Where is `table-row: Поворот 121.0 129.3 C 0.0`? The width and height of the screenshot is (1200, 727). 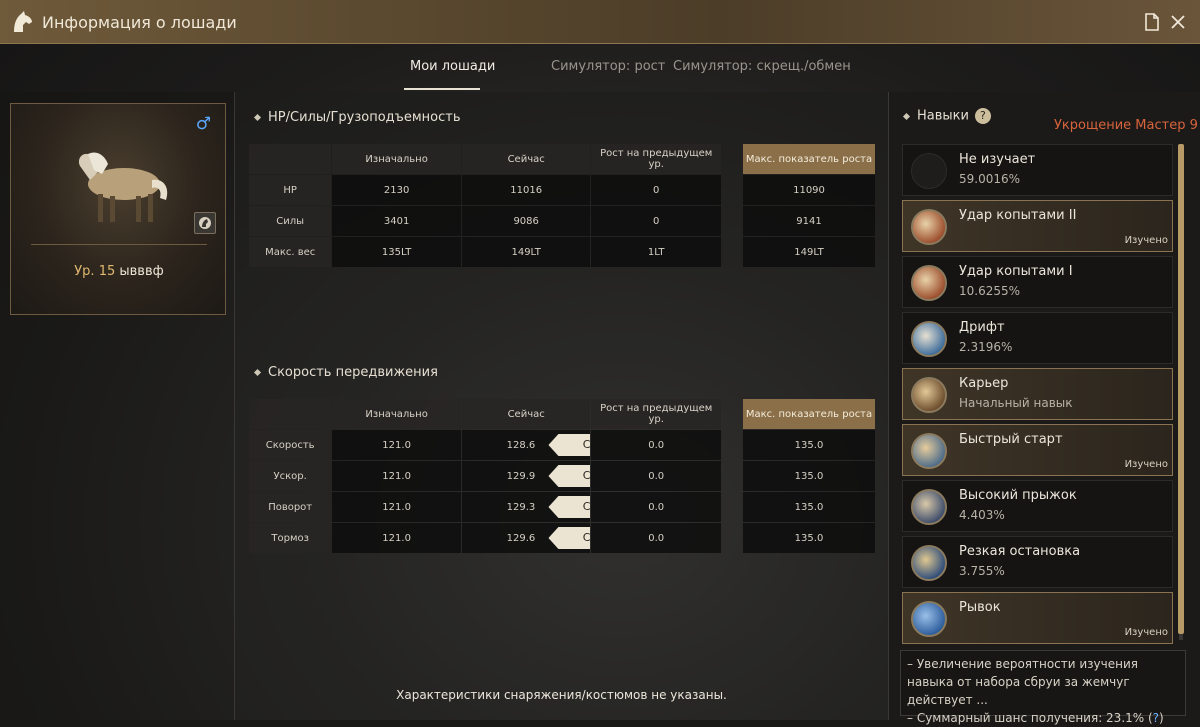 table-row: Поворот 121.0 129.3 C 0.0 is located at coordinates (485, 507).